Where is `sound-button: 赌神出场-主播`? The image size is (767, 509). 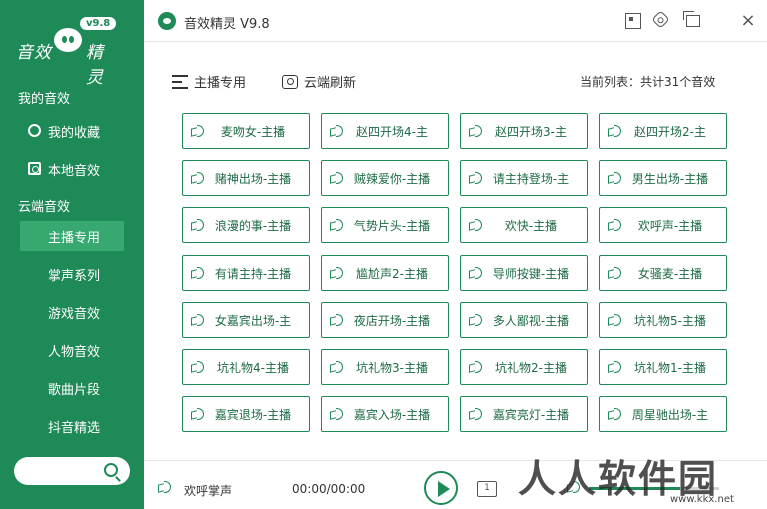 sound-button: 赌神出场-主播 is located at coordinates (246, 178).